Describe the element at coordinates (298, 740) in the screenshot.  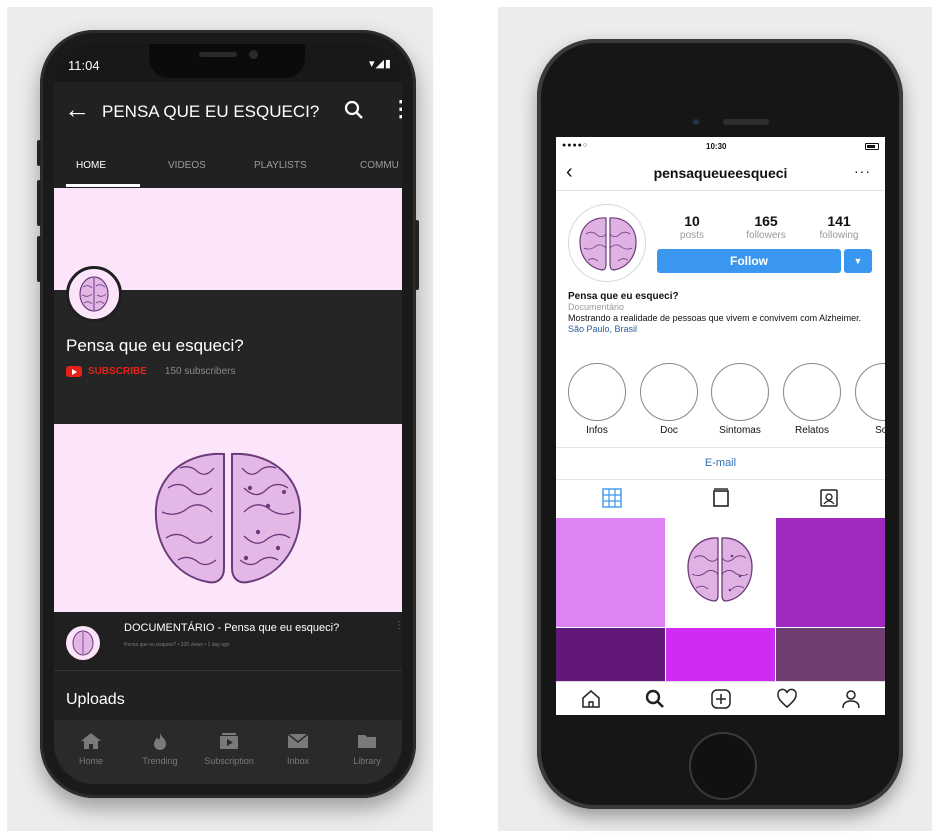
I see `mail-icon` at that location.